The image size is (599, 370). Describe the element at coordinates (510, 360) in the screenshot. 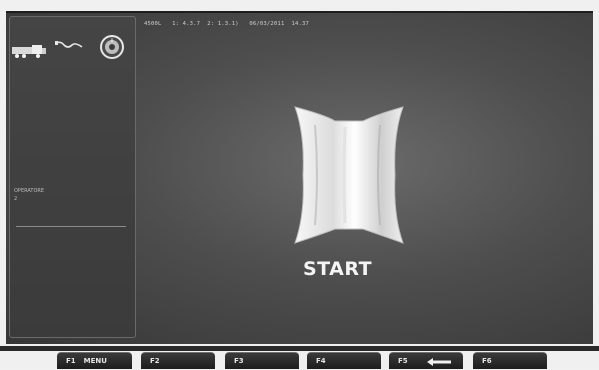

I see `f6-button: F6` at that location.